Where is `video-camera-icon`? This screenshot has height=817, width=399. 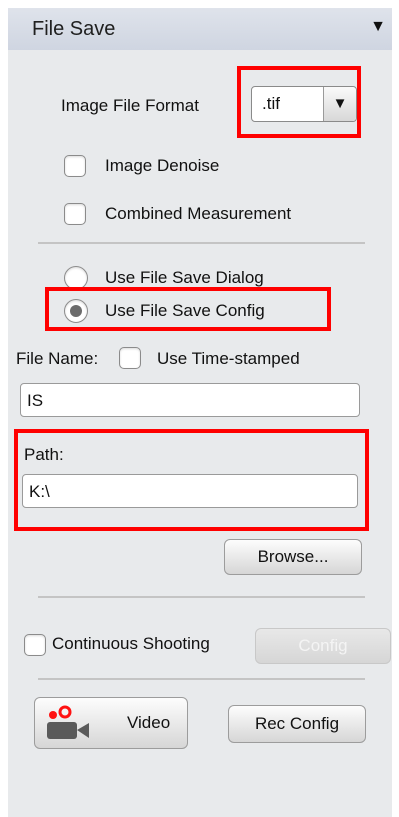 video-camera-icon is located at coordinates (68, 722).